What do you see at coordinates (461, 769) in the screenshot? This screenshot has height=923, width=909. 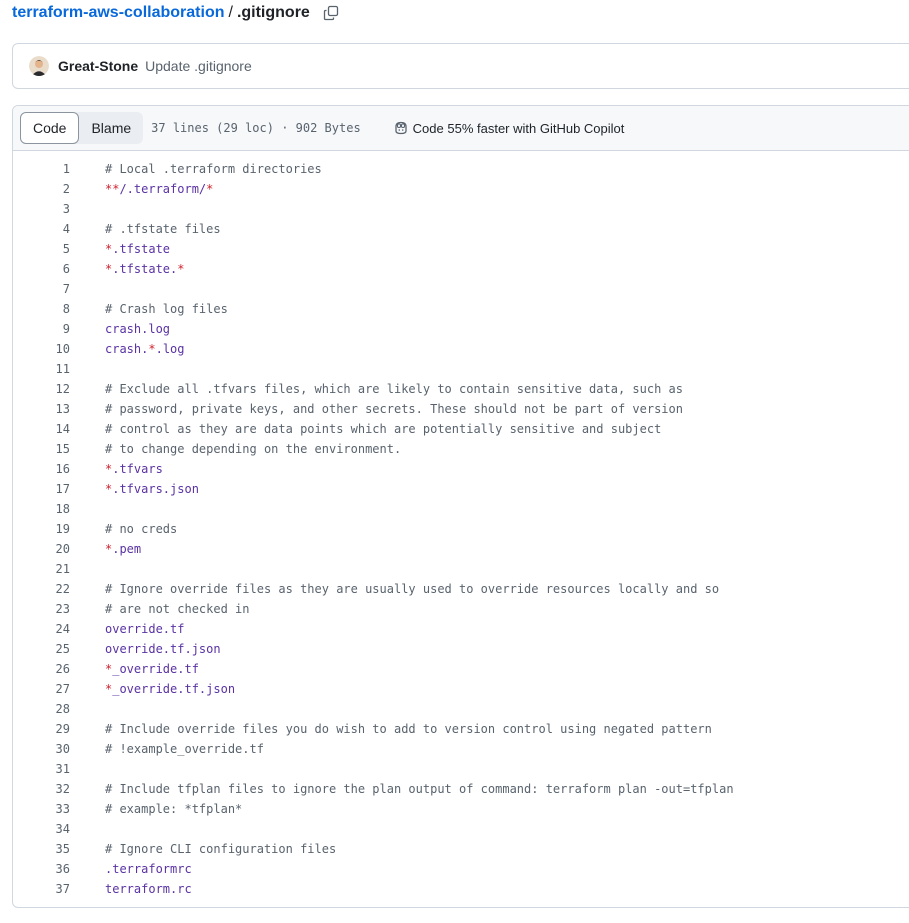 I see `code-line: 31` at bounding box center [461, 769].